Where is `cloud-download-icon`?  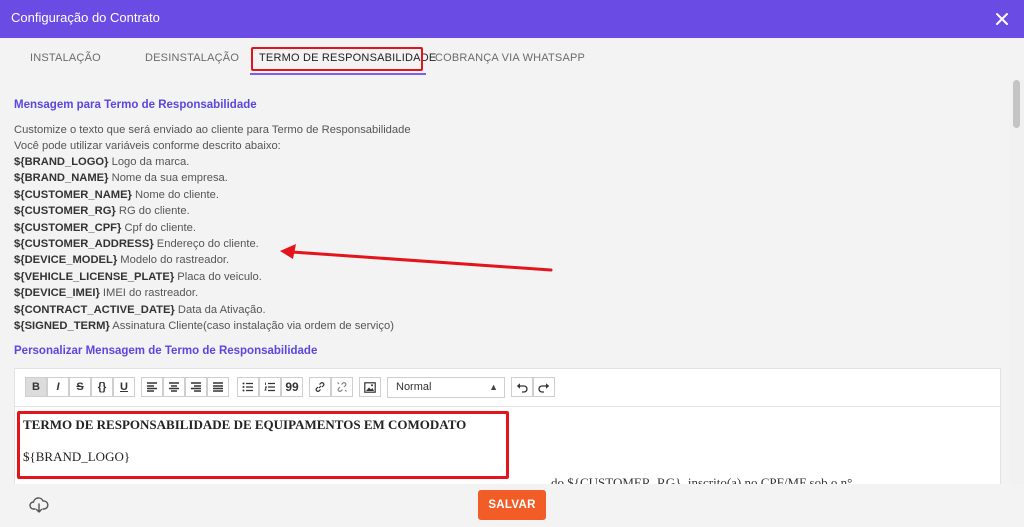 cloud-download-icon is located at coordinates (39, 505).